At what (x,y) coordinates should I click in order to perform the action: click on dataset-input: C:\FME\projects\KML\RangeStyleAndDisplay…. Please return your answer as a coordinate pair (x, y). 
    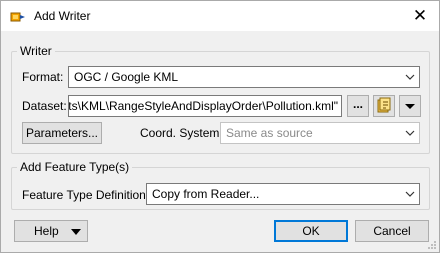
    Looking at the image, I should click on (205, 106).